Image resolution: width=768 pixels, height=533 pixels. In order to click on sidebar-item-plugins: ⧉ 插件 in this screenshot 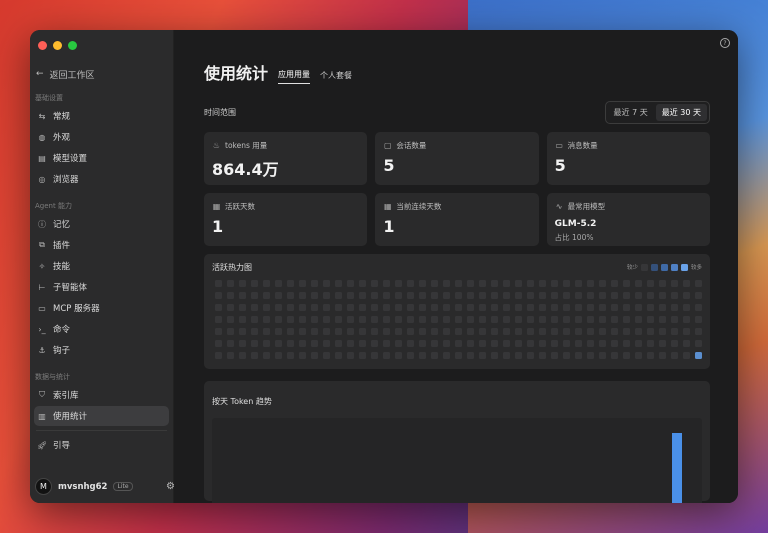, I will do `click(101, 245)`.